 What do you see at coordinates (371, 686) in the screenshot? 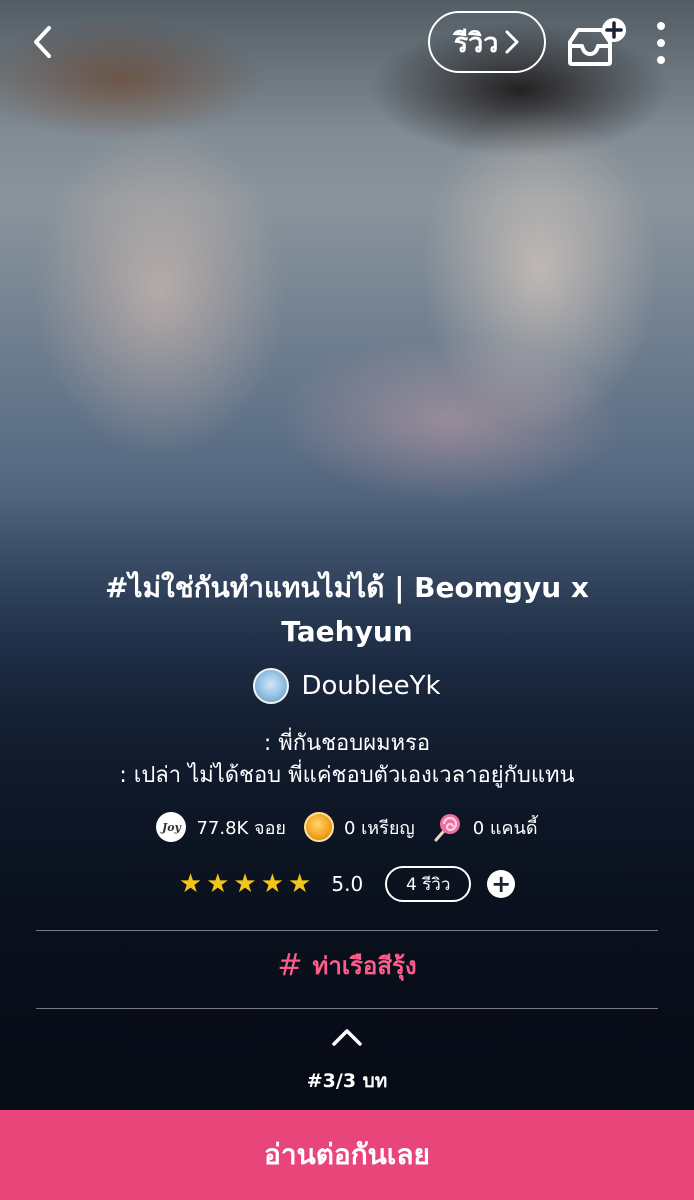
I see `author-name: DoubleeYk` at bounding box center [371, 686].